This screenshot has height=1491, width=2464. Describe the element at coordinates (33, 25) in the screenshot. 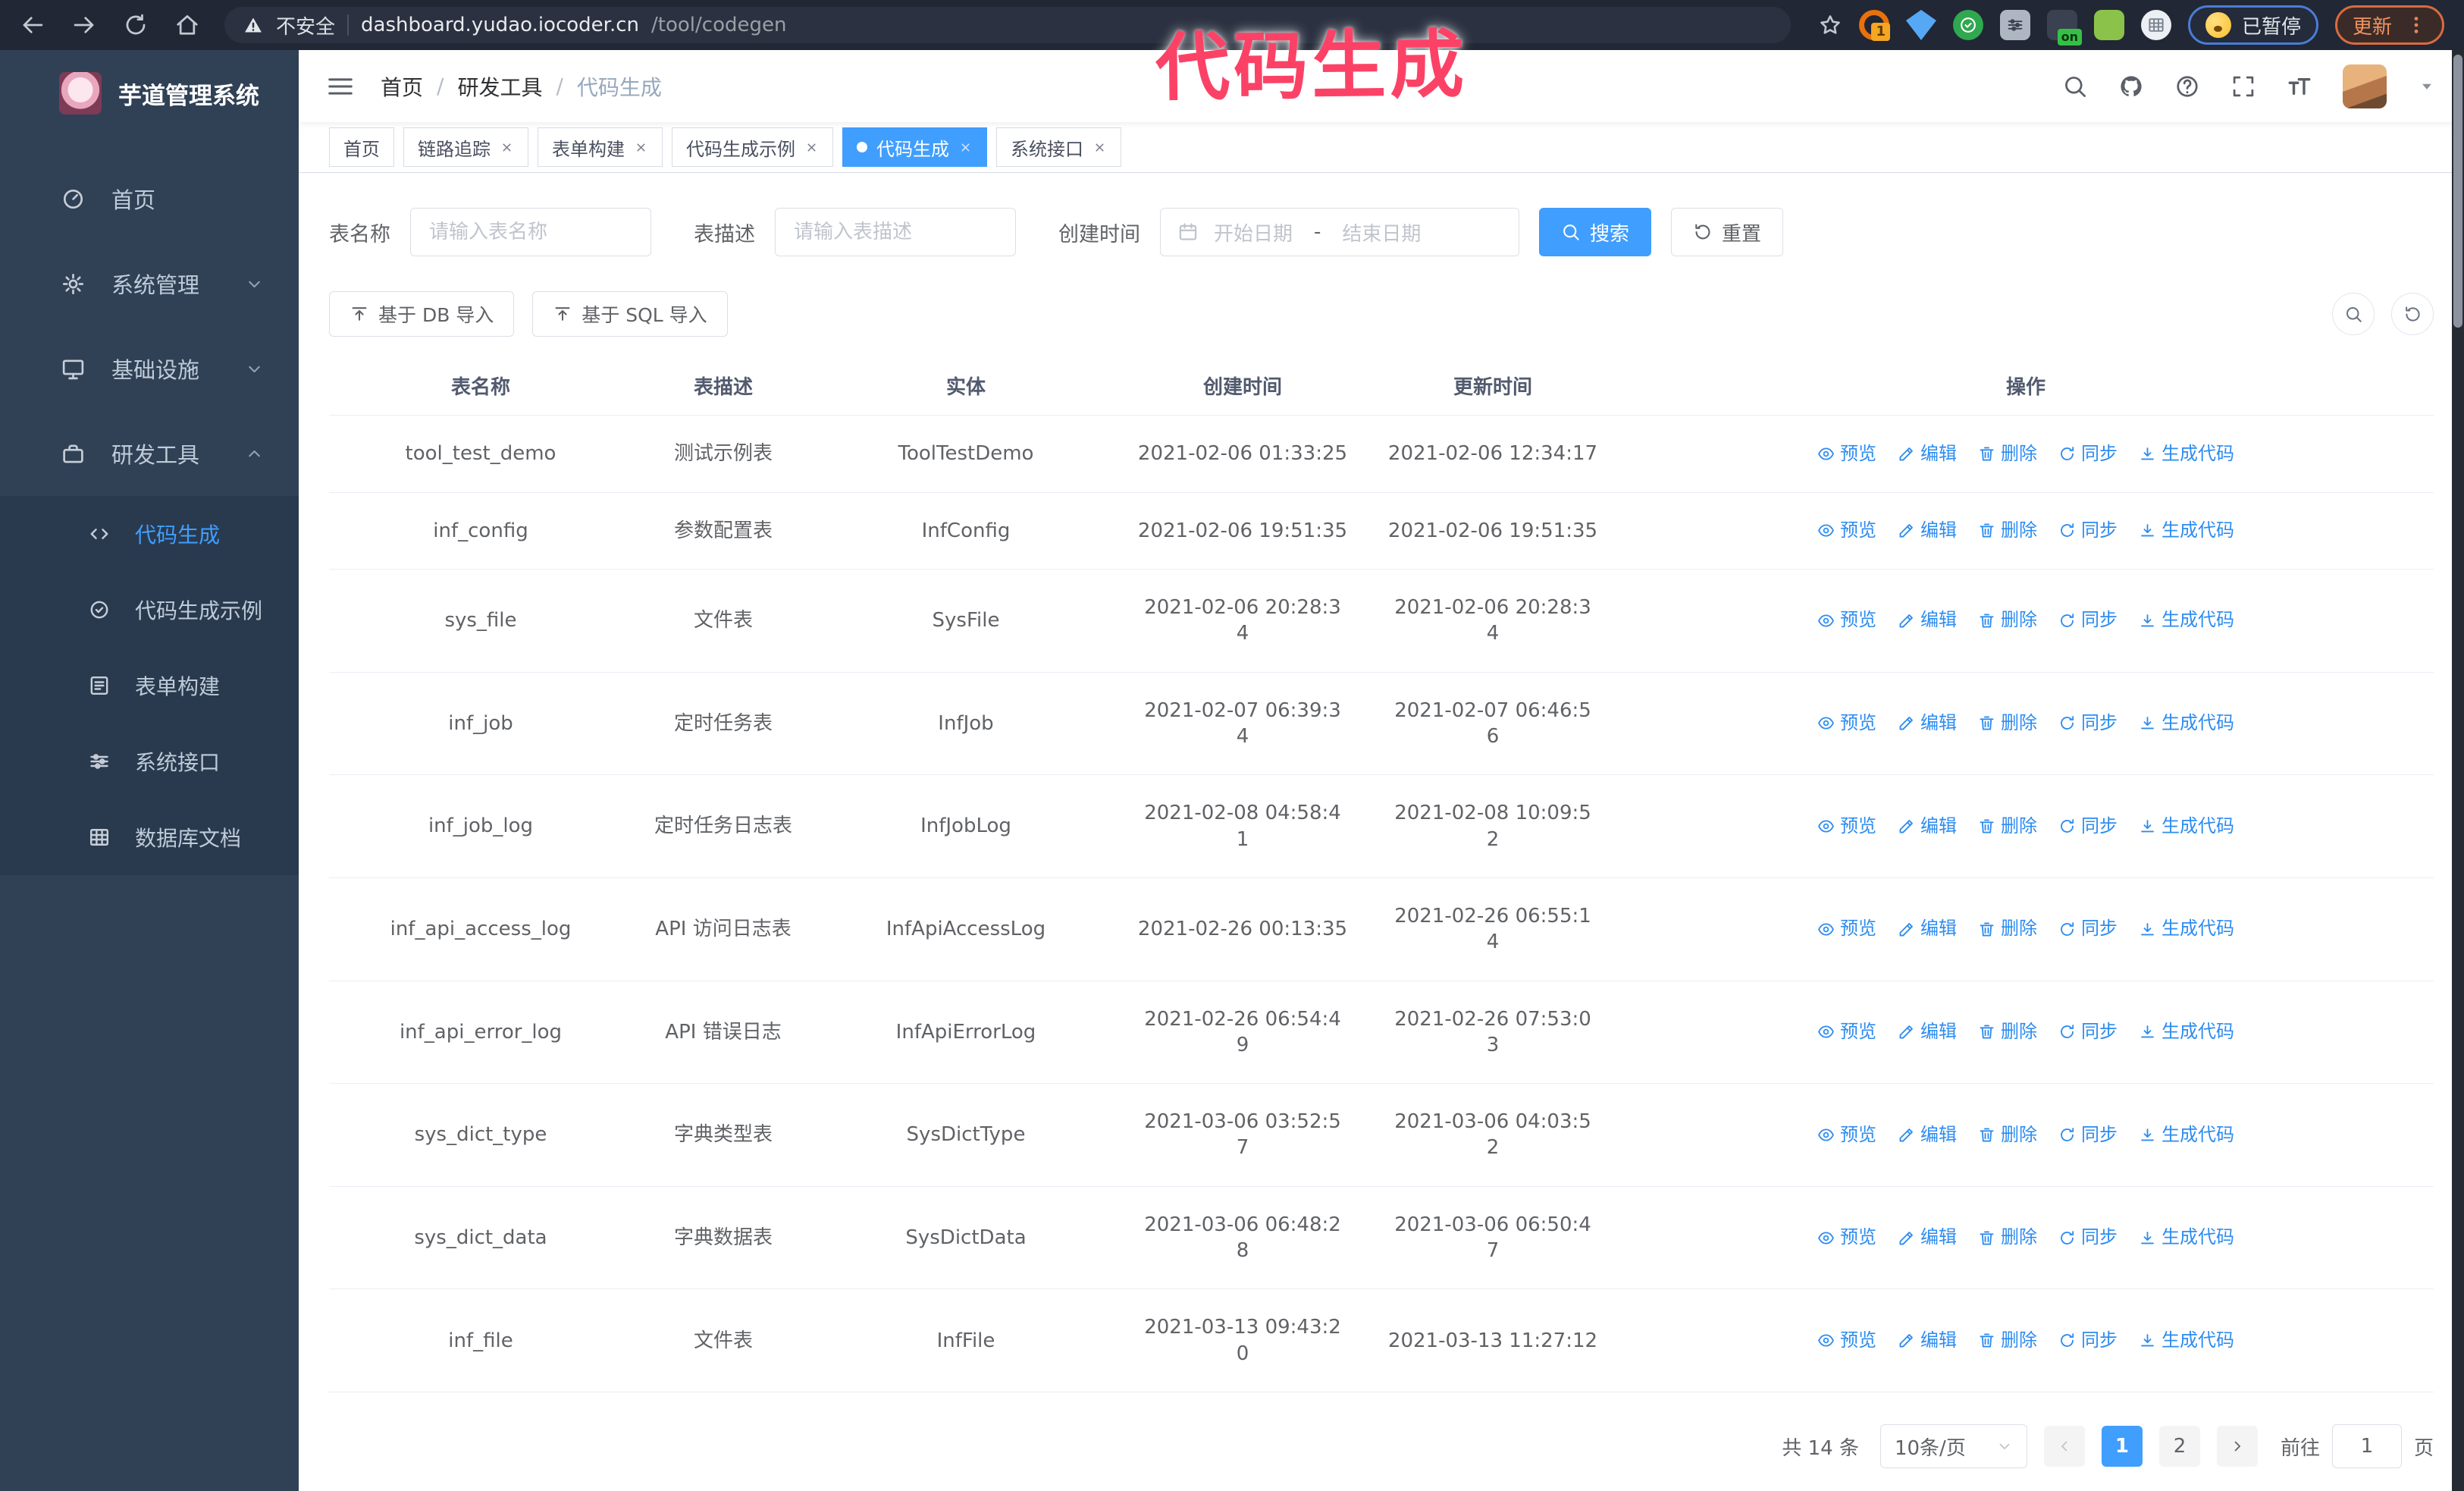

I see `back-icon` at that location.